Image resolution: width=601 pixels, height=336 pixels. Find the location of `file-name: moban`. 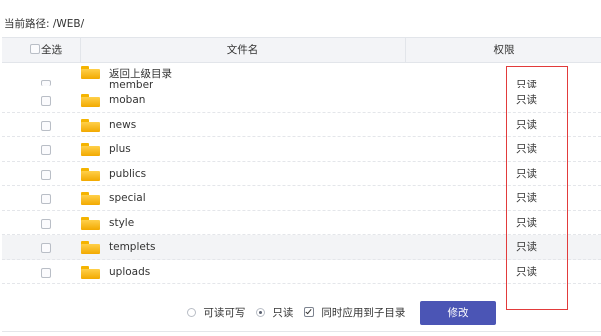

file-name: moban is located at coordinates (127, 100).